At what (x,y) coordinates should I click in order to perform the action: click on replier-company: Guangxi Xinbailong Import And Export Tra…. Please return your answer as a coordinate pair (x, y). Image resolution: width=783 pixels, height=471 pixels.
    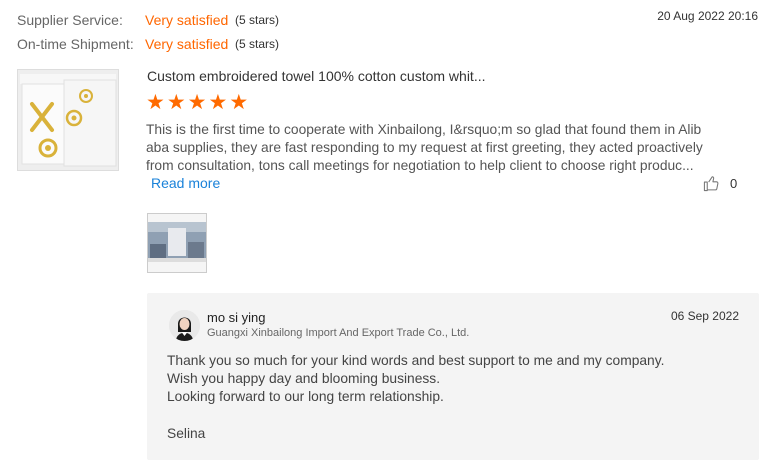
    Looking at the image, I should click on (338, 333).